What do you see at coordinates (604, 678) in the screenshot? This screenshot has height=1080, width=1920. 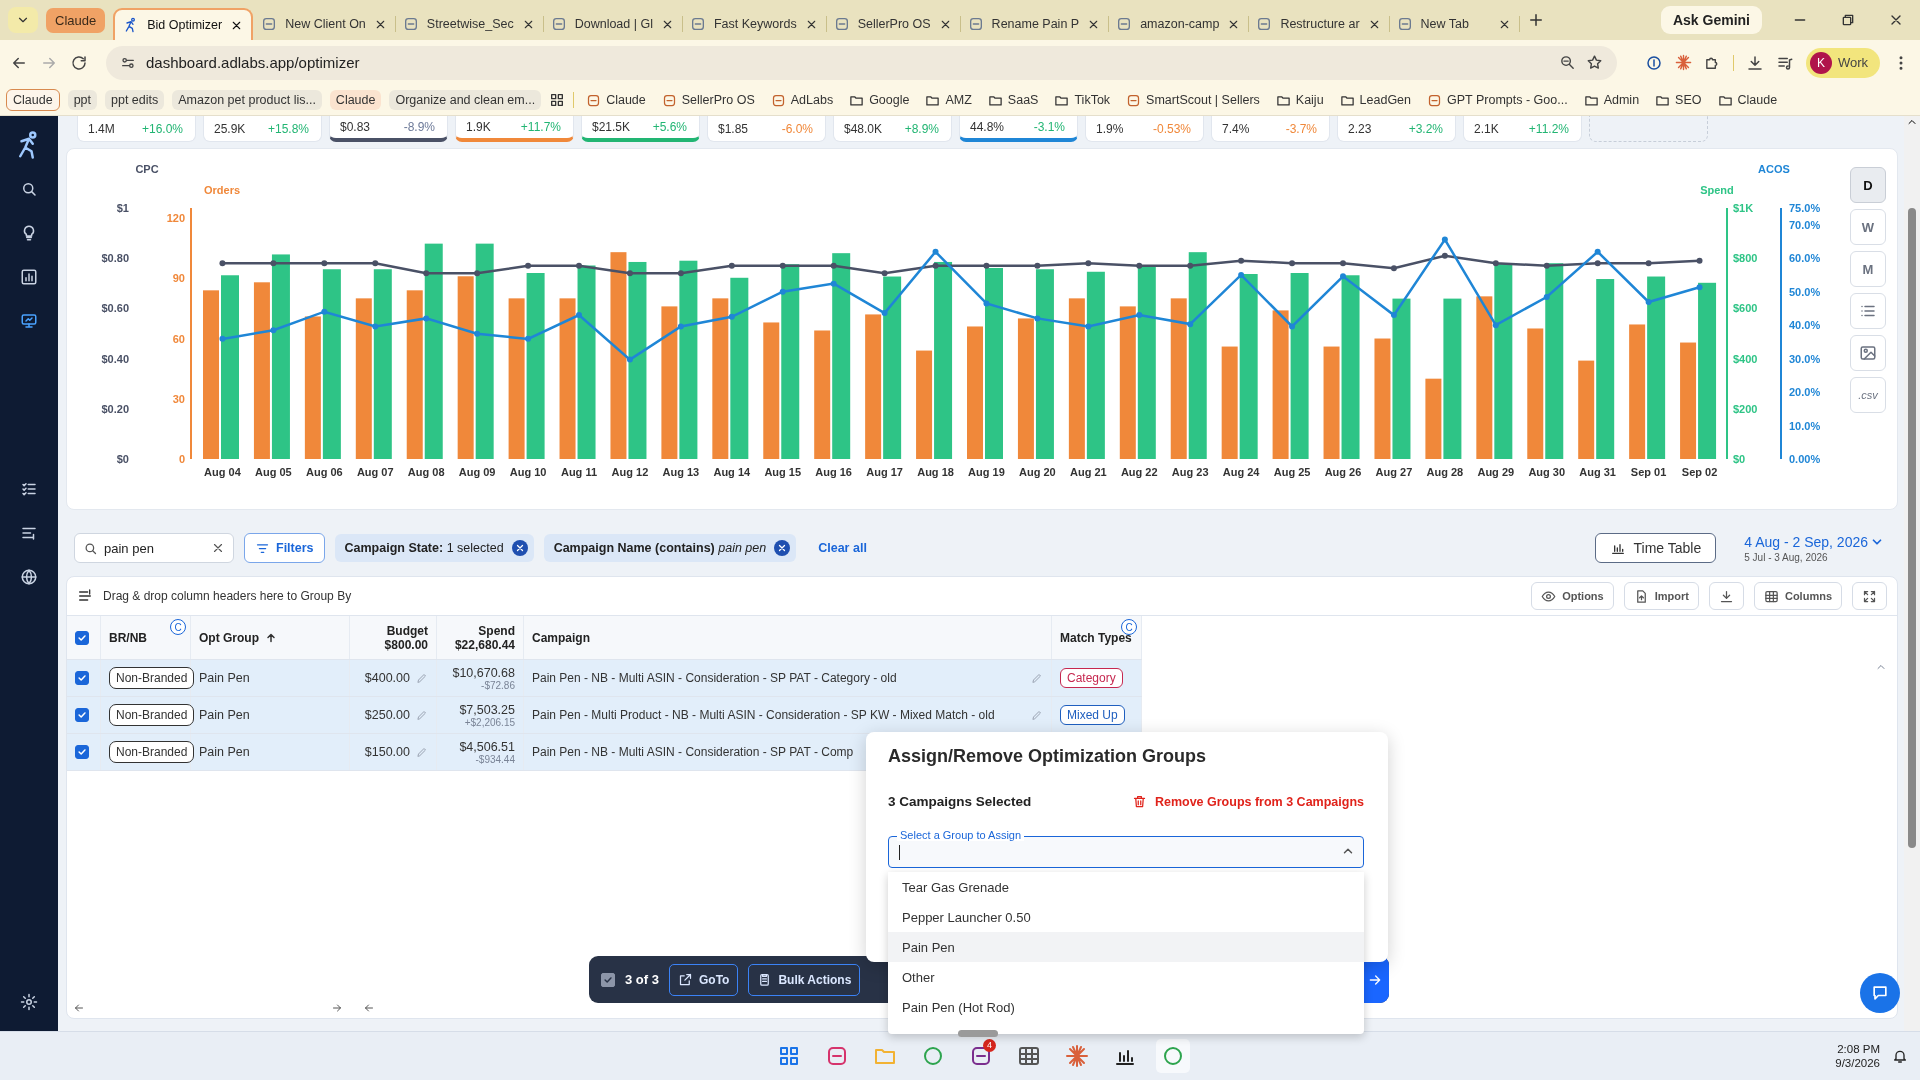 I see `table-row: Non-Branded Pain Pen $400.00 $10,670.68 -$72.86 Pain Pen - NB - Multi ASIN - Consideration - SP PAT - Category - old Category` at bounding box center [604, 678].